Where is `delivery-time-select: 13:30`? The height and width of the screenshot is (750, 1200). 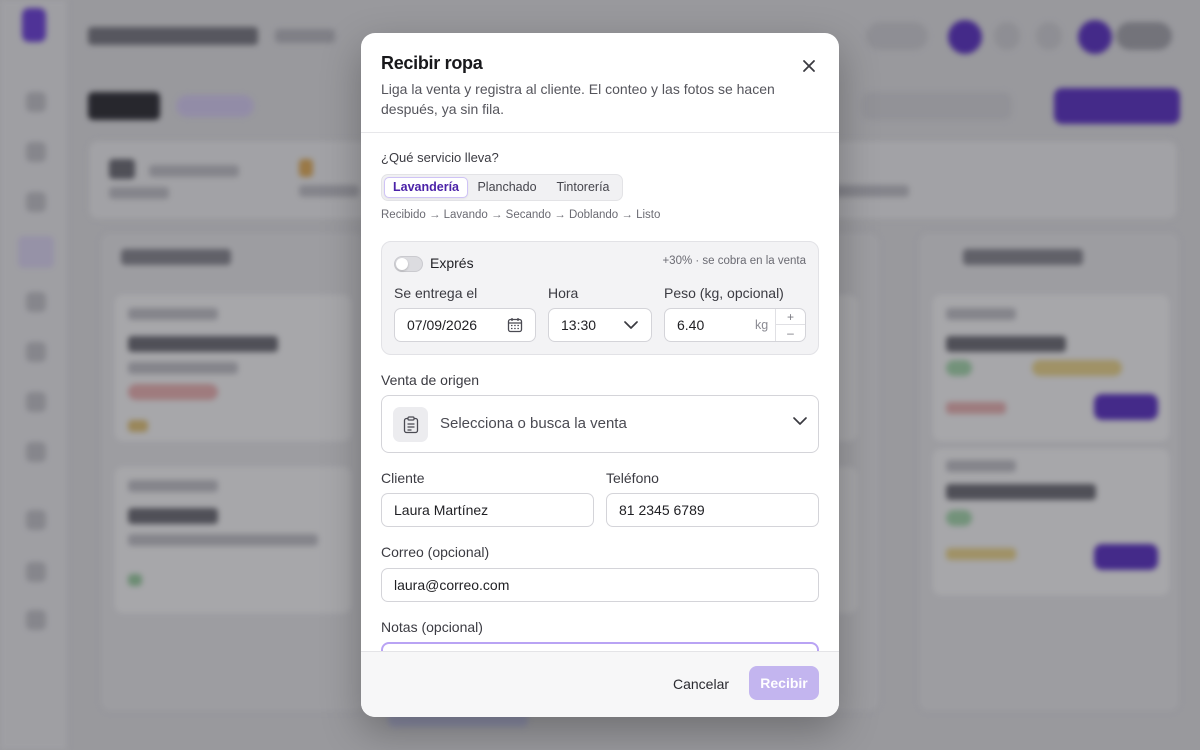
delivery-time-select: 13:30 is located at coordinates (600, 325).